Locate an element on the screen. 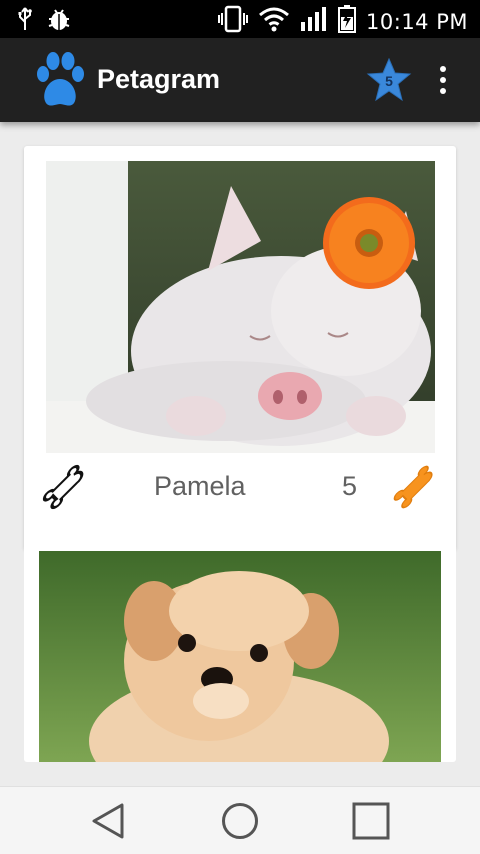  status-bar: 10:14 PM is located at coordinates (240, 19).